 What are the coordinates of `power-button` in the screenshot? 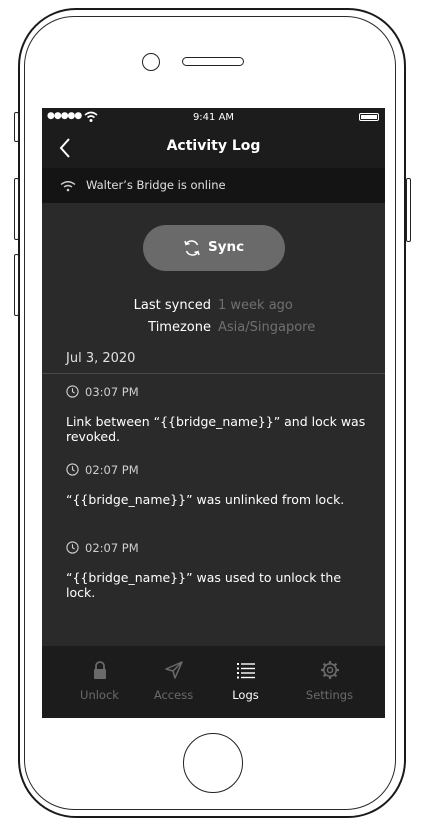 It's located at (408, 210).